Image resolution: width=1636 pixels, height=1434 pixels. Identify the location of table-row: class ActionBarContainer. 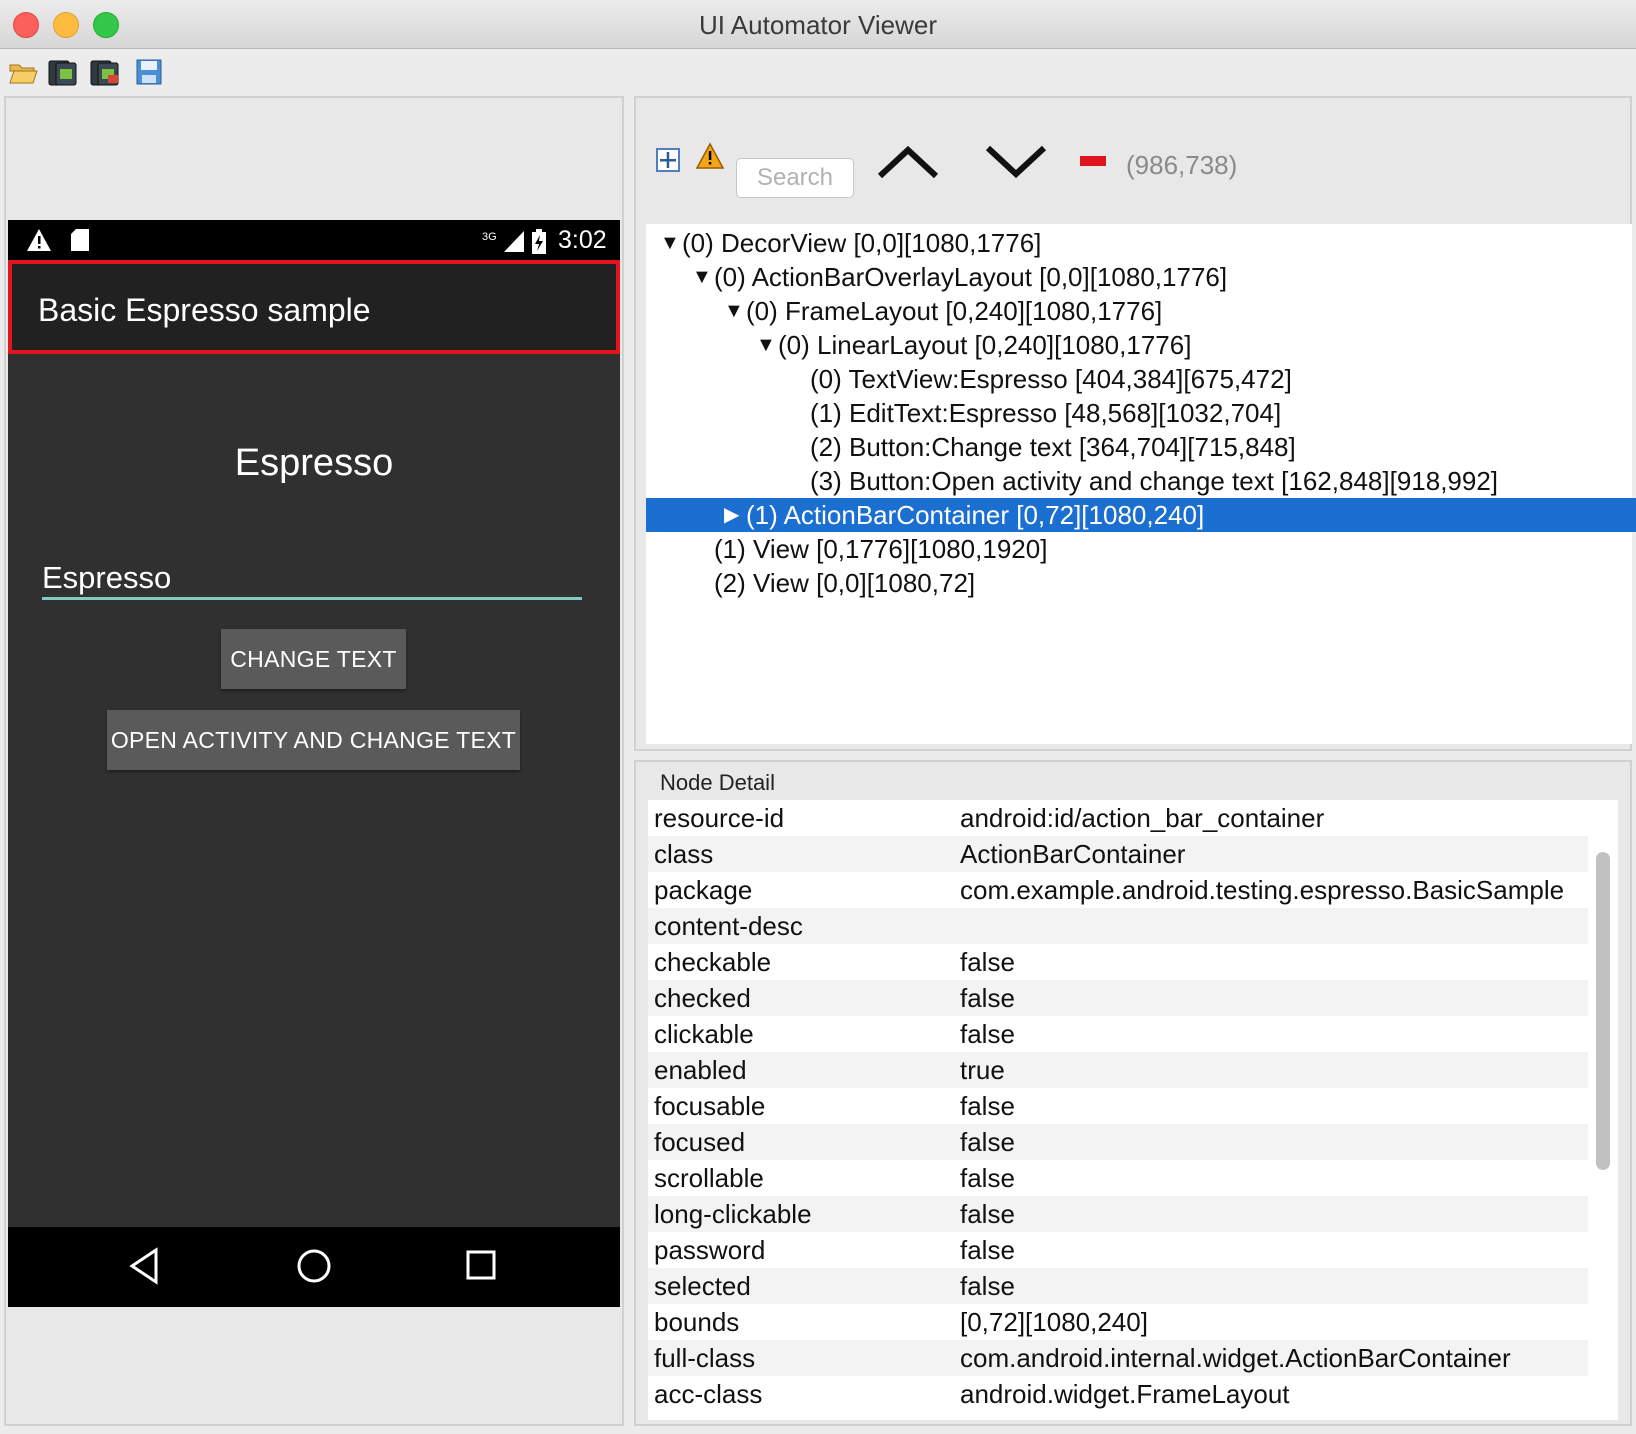
(1118, 854).